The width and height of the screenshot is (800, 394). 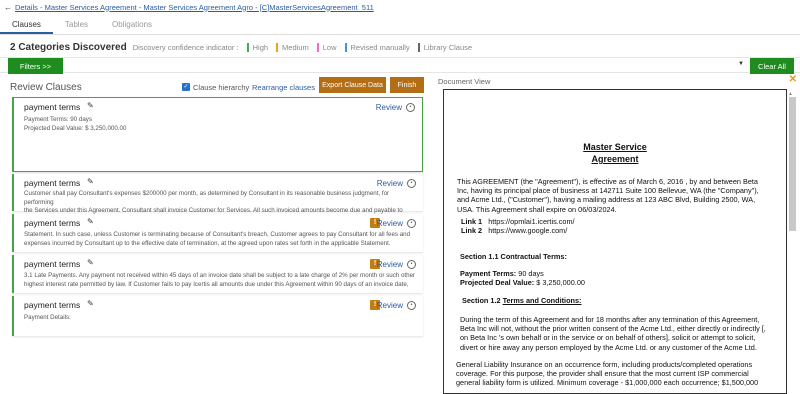 What do you see at coordinates (185, 47) in the screenshot?
I see `confidence-indicator-label: Discovery confidence indicator :` at bounding box center [185, 47].